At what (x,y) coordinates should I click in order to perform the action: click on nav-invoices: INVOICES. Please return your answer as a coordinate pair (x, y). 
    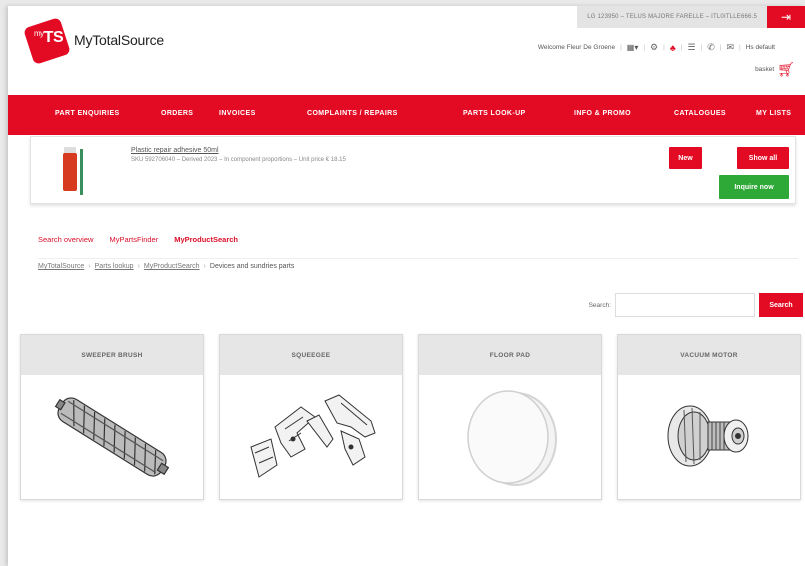
    Looking at the image, I should click on (237, 113).